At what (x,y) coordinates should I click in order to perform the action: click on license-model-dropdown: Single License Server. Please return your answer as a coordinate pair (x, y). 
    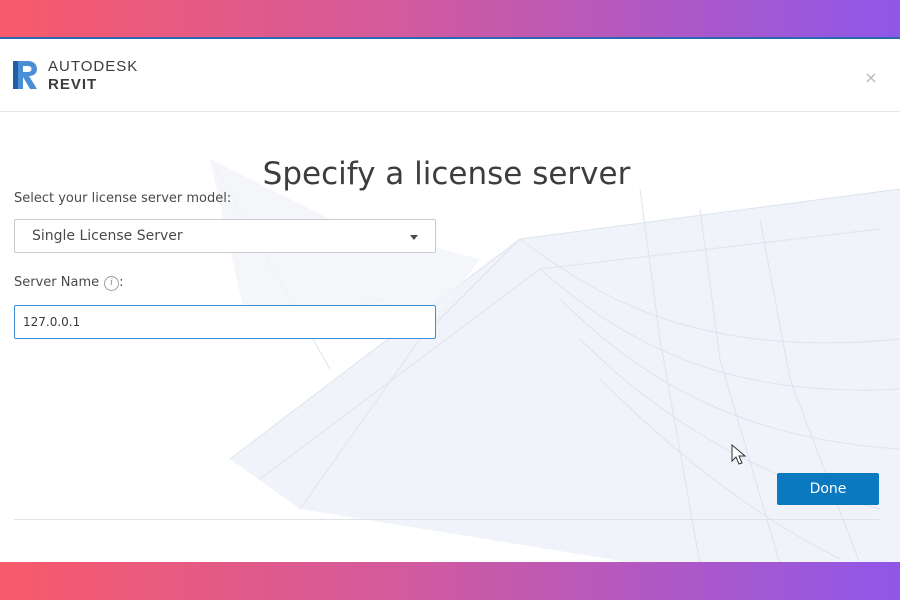
    Looking at the image, I should click on (225, 236).